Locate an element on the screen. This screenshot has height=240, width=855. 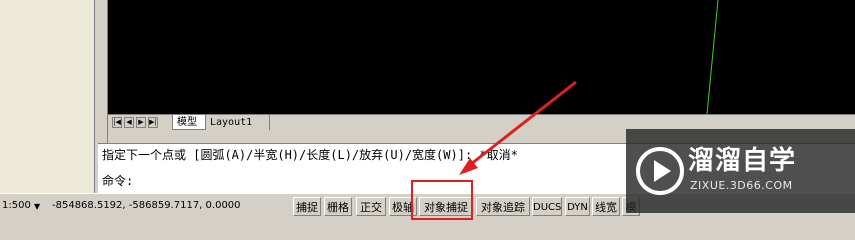
annotation-highlight-box is located at coordinates (442, 200).